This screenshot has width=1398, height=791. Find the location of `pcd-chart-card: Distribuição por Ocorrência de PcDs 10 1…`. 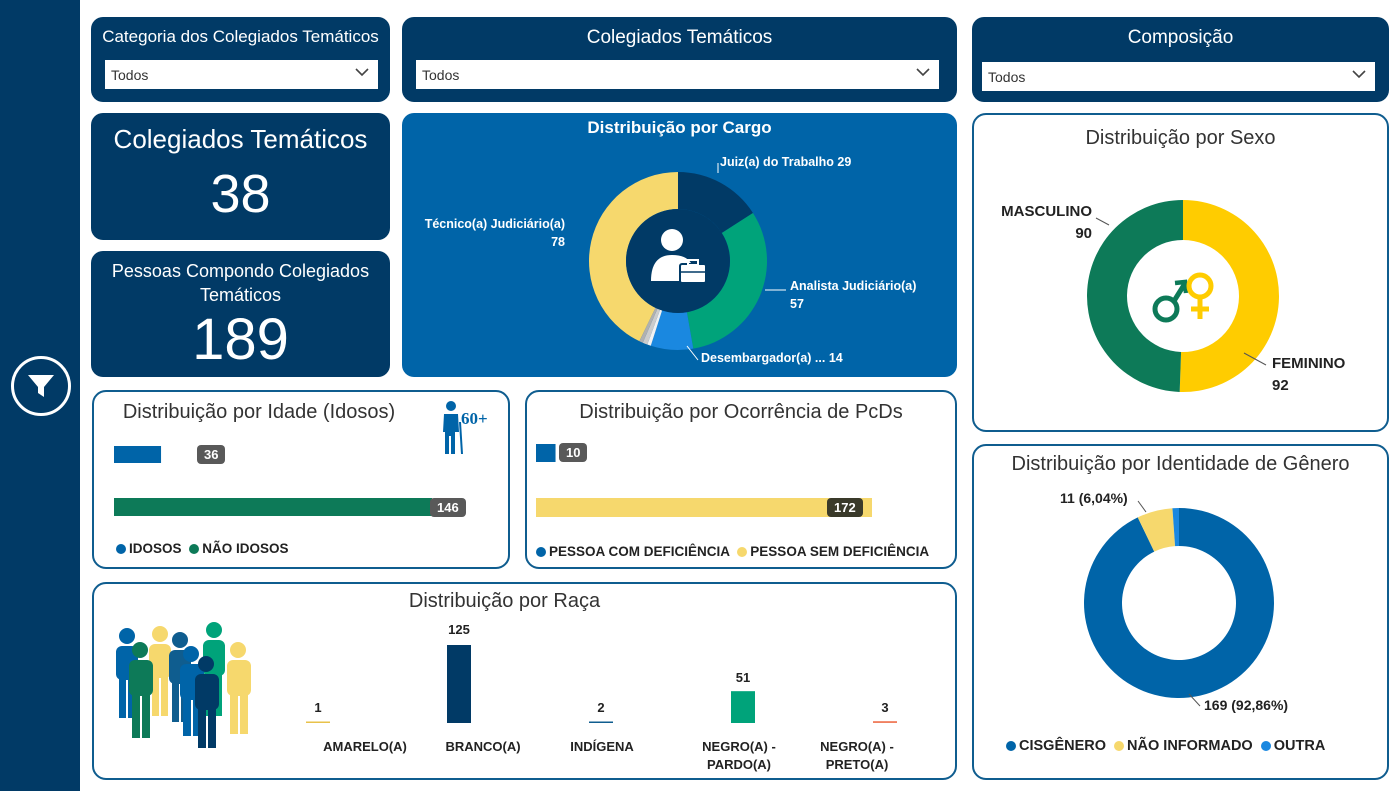

pcd-chart-card: Distribuição por Ocorrência de PcDs 10 1… is located at coordinates (741, 479).